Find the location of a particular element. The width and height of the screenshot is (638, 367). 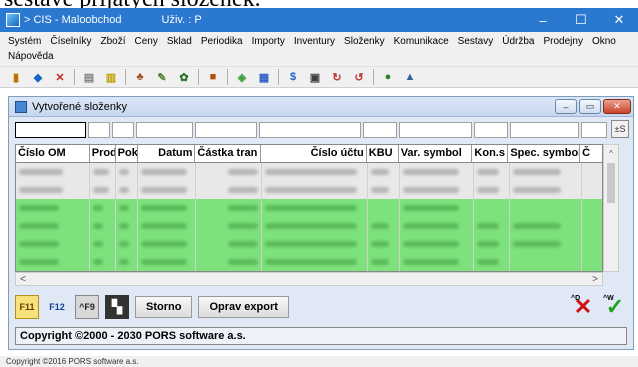

storno-button: Storno is located at coordinates (164, 307).